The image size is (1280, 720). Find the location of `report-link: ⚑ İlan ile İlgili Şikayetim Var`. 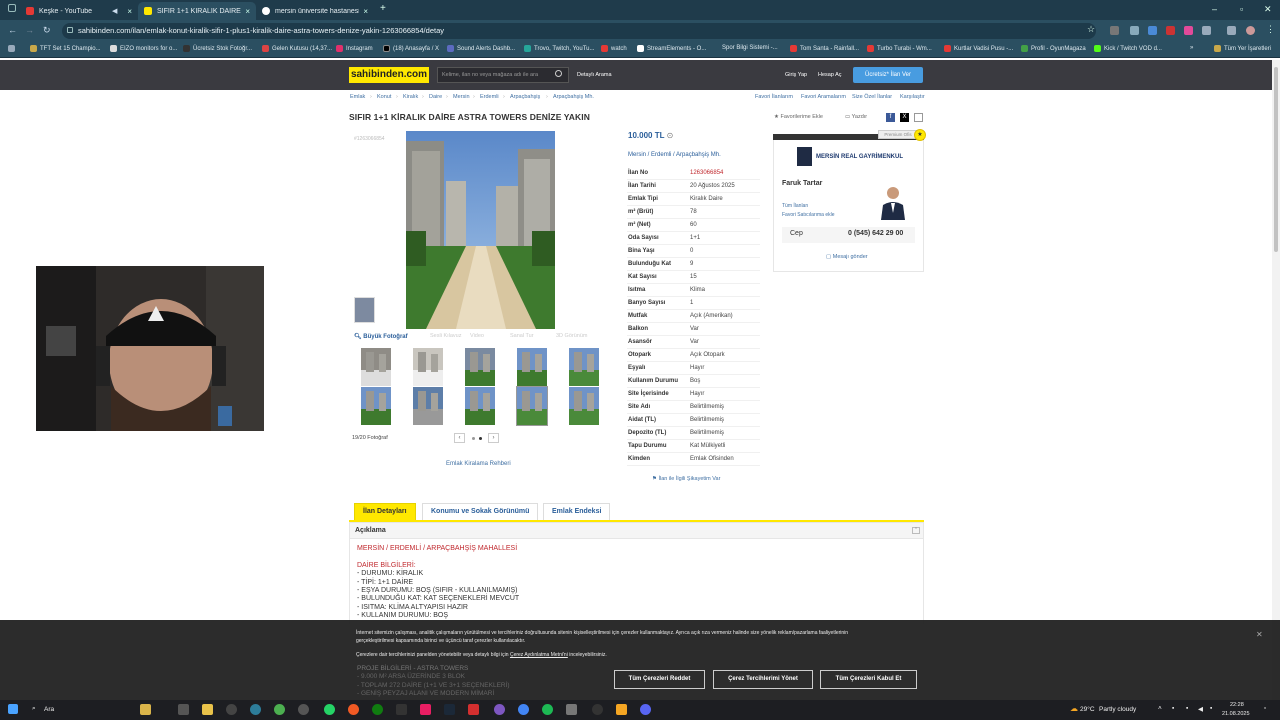

report-link: ⚑ İlan ile İlgili Şikayetim Var is located at coordinates (686, 479).